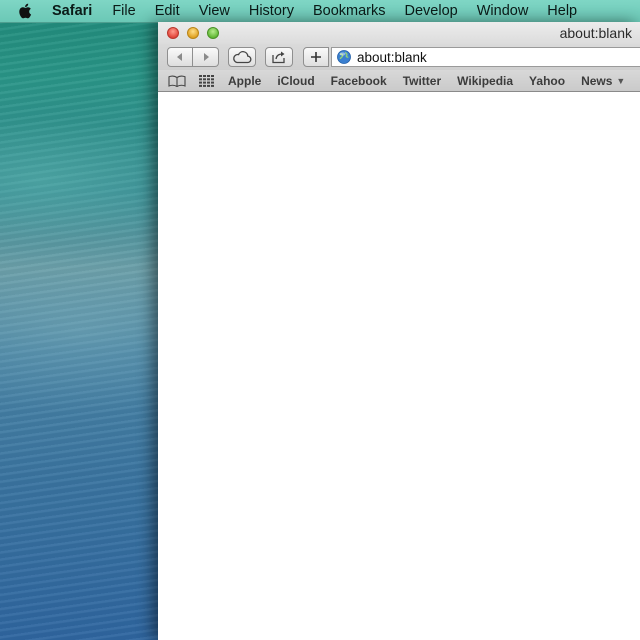 This screenshot has width=640, height=640. What do you see at coordinates (485, 57) in the screenshot?
I see `address-bar: about:blank` at bounding box center [485, 57].